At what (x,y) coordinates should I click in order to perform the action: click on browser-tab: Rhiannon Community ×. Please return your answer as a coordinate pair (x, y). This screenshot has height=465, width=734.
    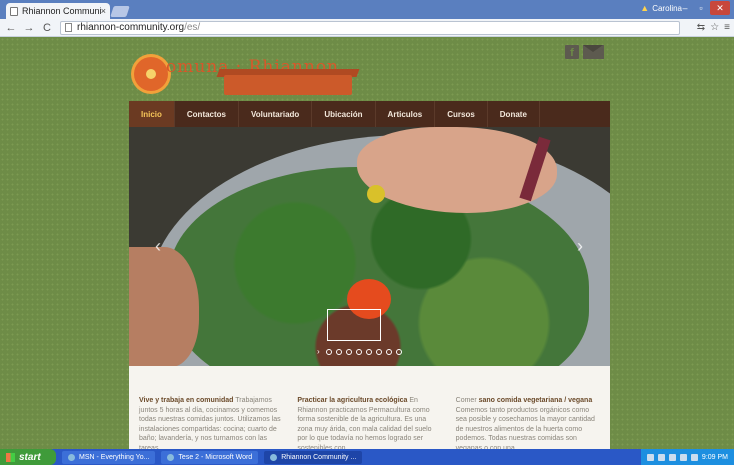
    Looking at the image, I should click on (58, 11).